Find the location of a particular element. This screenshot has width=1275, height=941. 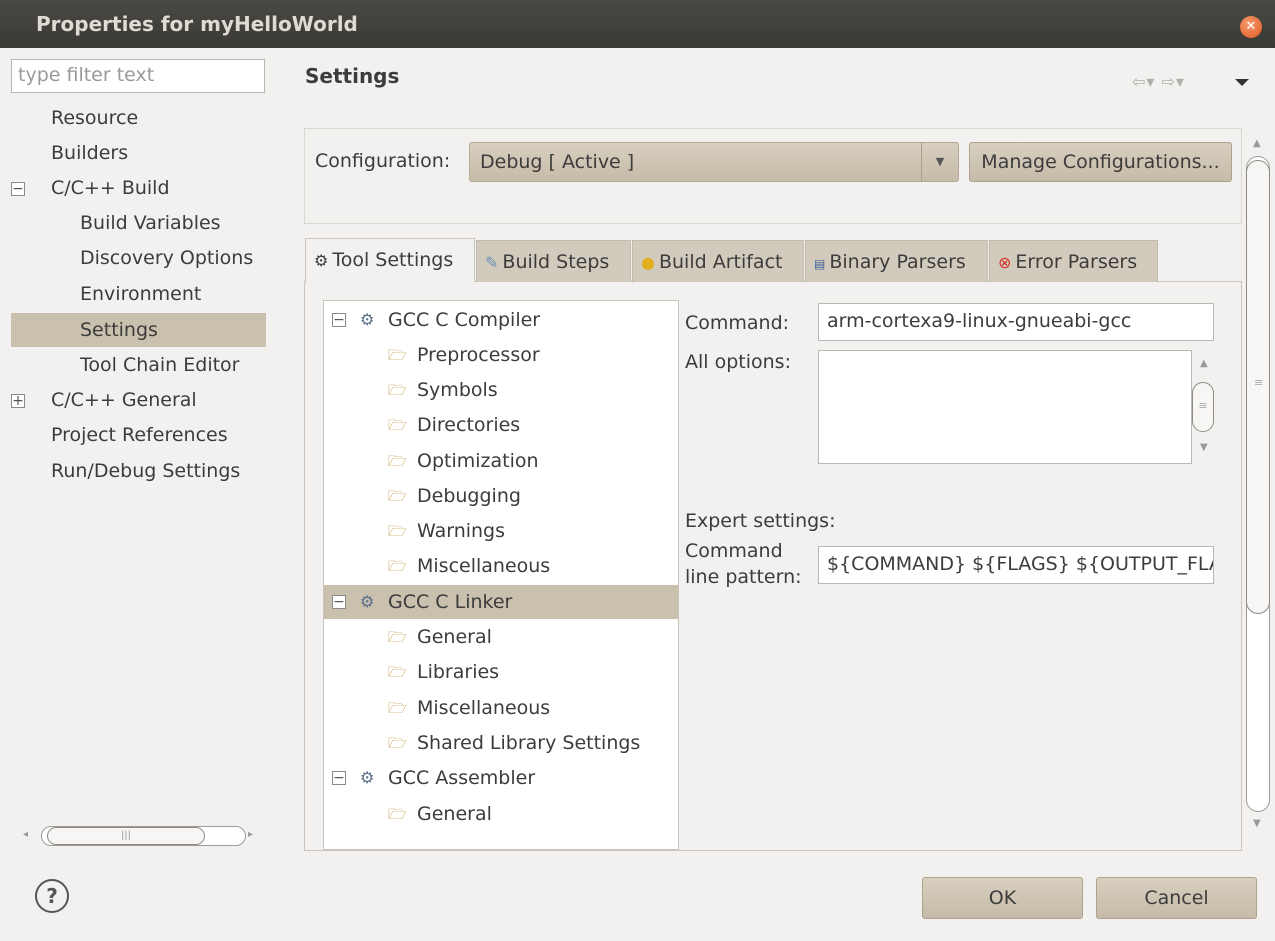

nav-horizontal-scrollbar: ◂ ||| ▸ is located at coordinates (138, 836).